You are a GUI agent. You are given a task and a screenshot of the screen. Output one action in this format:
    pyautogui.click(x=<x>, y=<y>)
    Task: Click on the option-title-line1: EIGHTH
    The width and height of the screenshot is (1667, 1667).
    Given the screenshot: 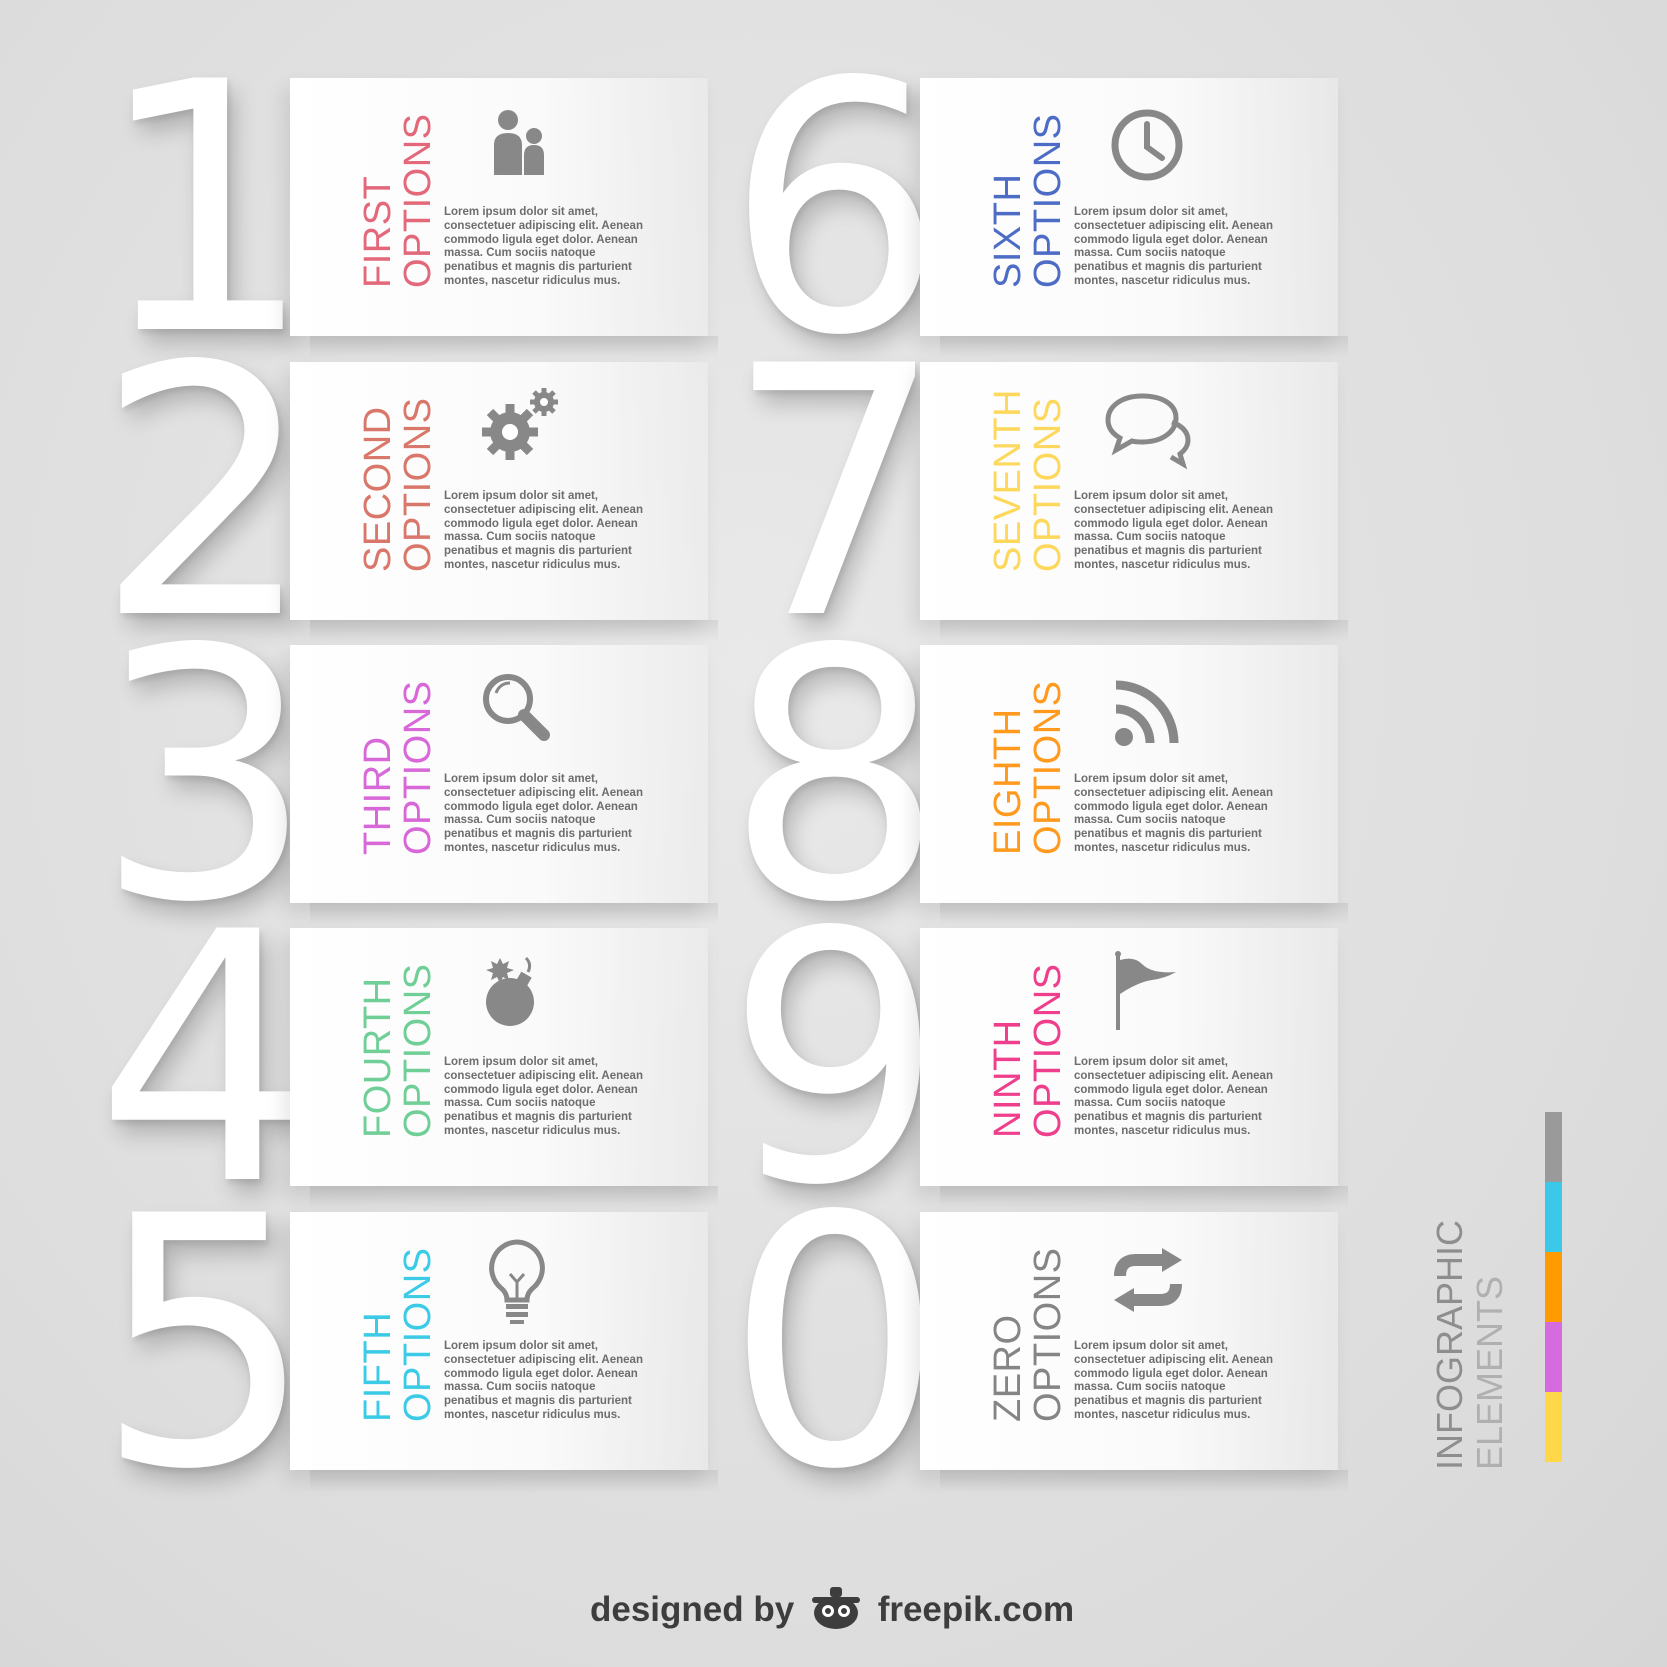 What is the action you would take?
    pyautogui.click(x=1008, y=781)
    